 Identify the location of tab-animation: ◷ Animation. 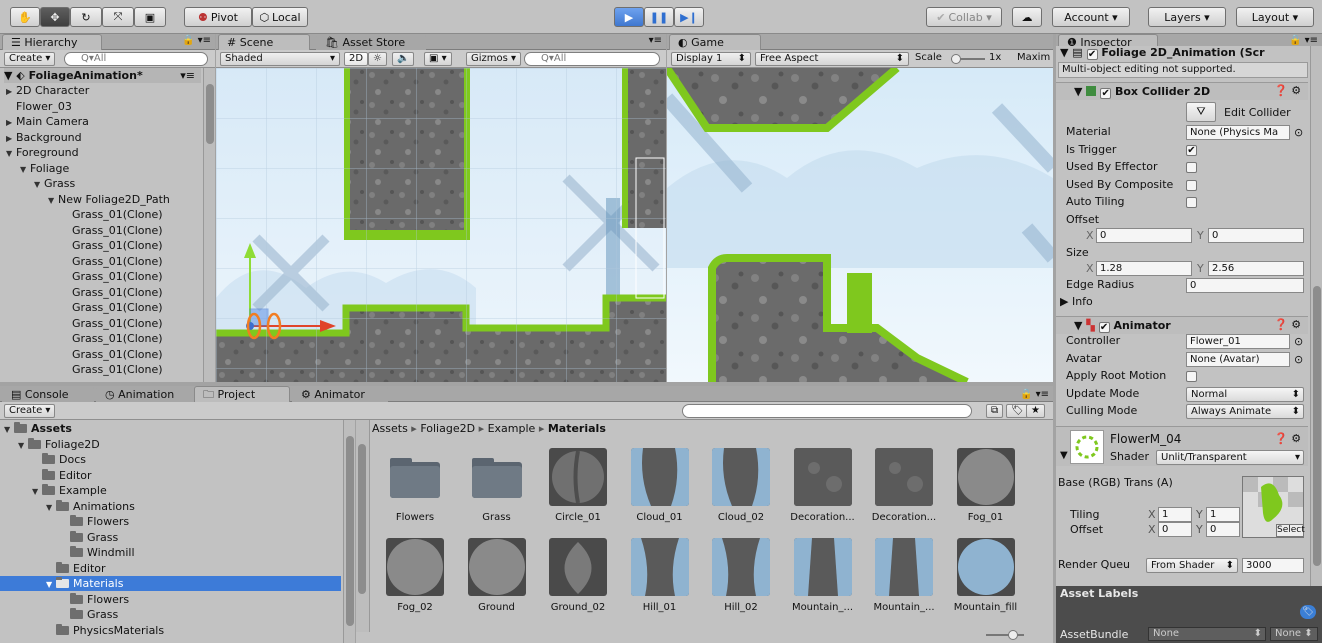
(146, 394).